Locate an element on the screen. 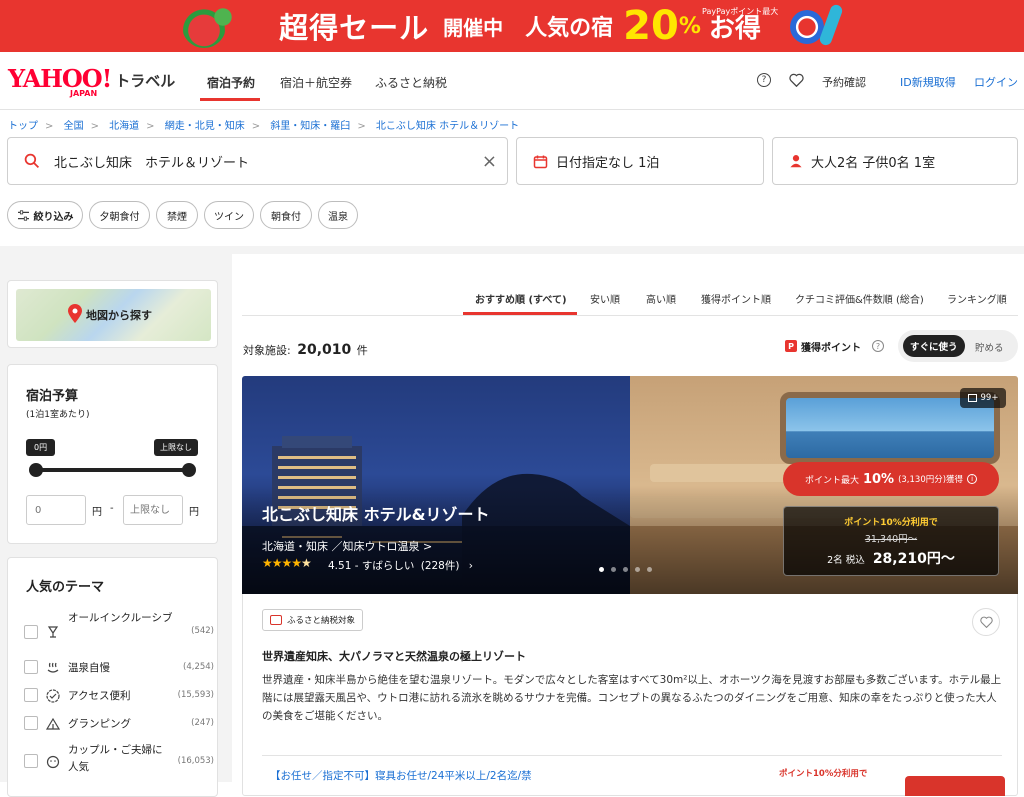 The height and width of the screenshot is (797, 1024). filter-chip-breakfast: 朝食付 is located at coordinates (286, 215).